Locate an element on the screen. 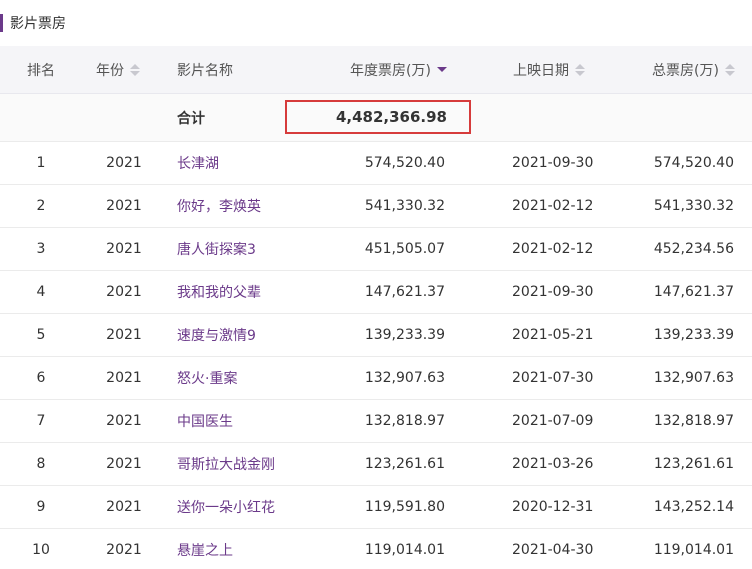 Image resolution: width=752 pixels, height=569 pixels. cell-annual-box: 132,818.97 is located at coordinates (404, 421).